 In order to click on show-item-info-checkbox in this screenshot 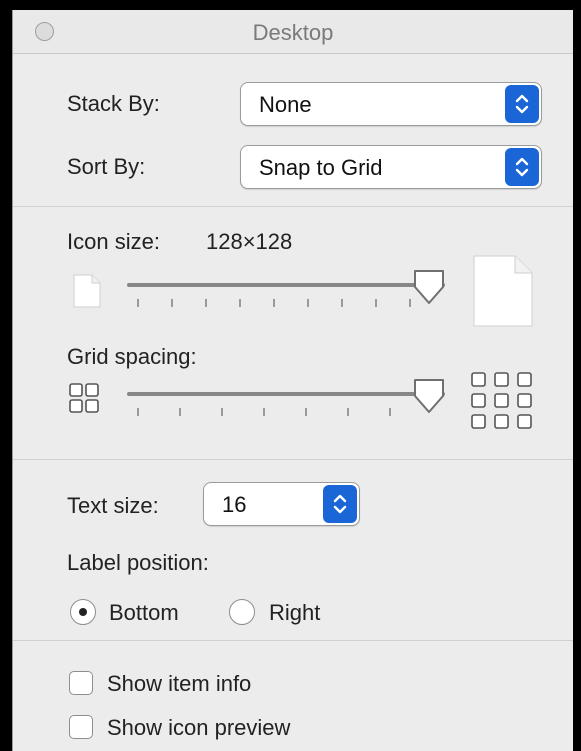, I will do `click(81, 683)`.